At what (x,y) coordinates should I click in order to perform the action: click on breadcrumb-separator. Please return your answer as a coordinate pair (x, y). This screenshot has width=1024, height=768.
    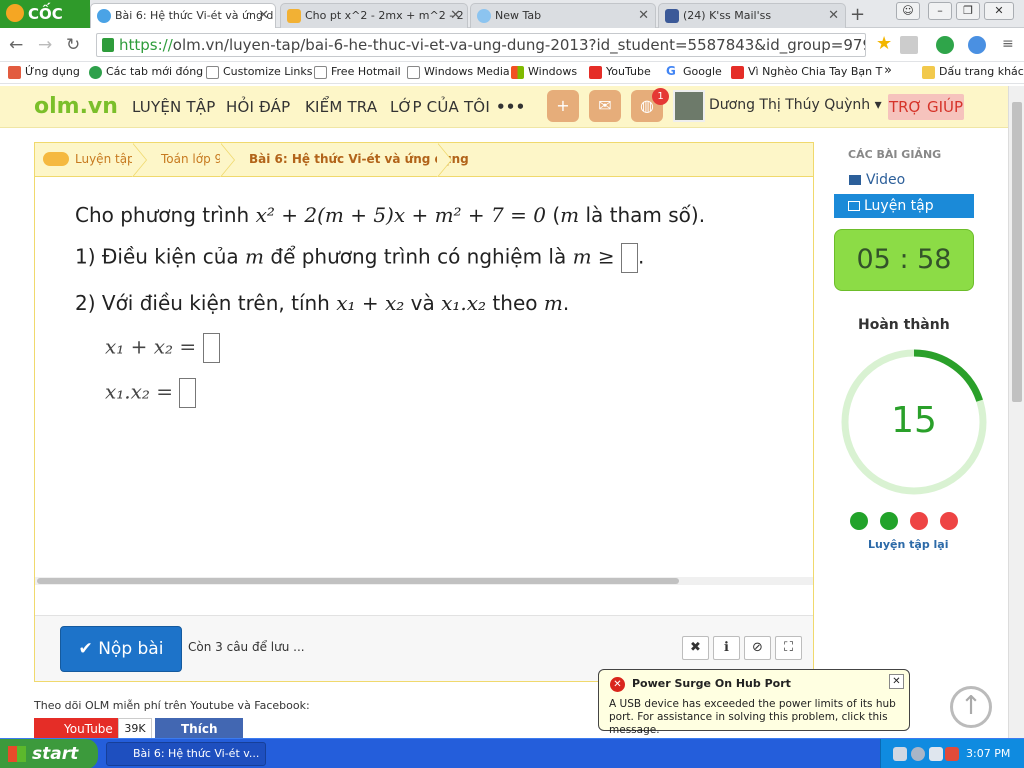
    Looking at the image, I should click on (140, 160).